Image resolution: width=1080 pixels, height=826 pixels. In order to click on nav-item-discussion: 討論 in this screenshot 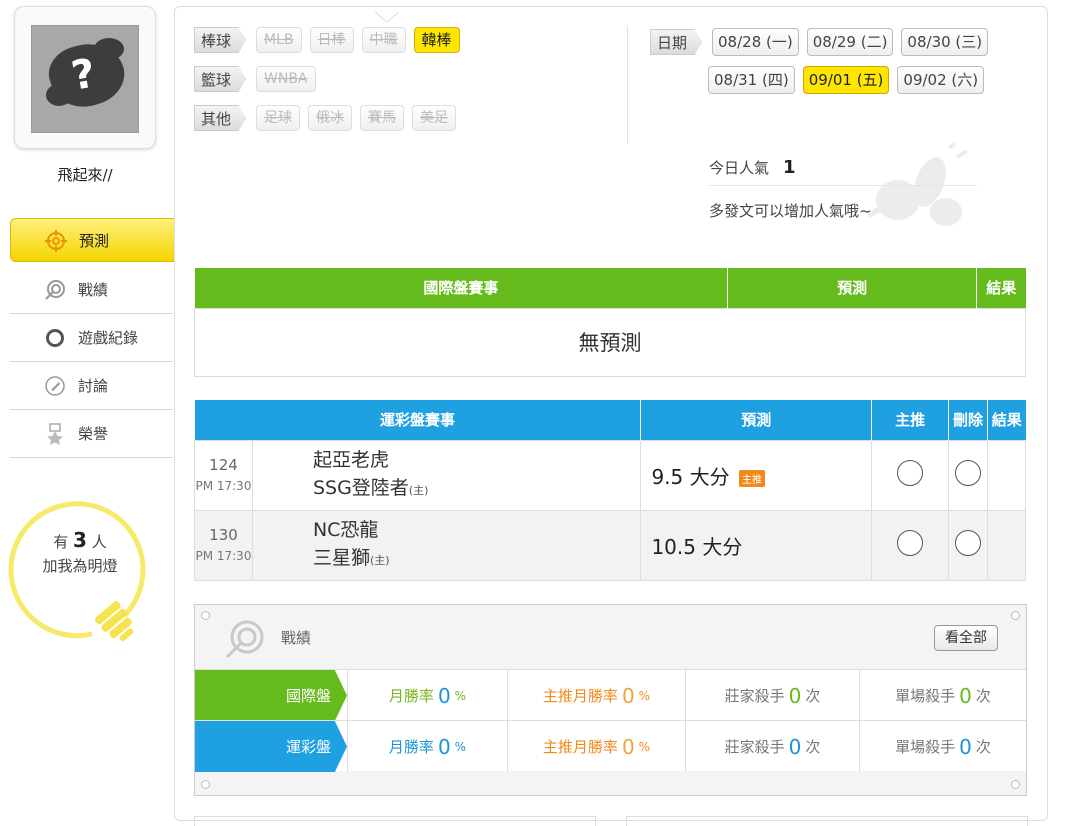, I will do `click(91, 386)`.